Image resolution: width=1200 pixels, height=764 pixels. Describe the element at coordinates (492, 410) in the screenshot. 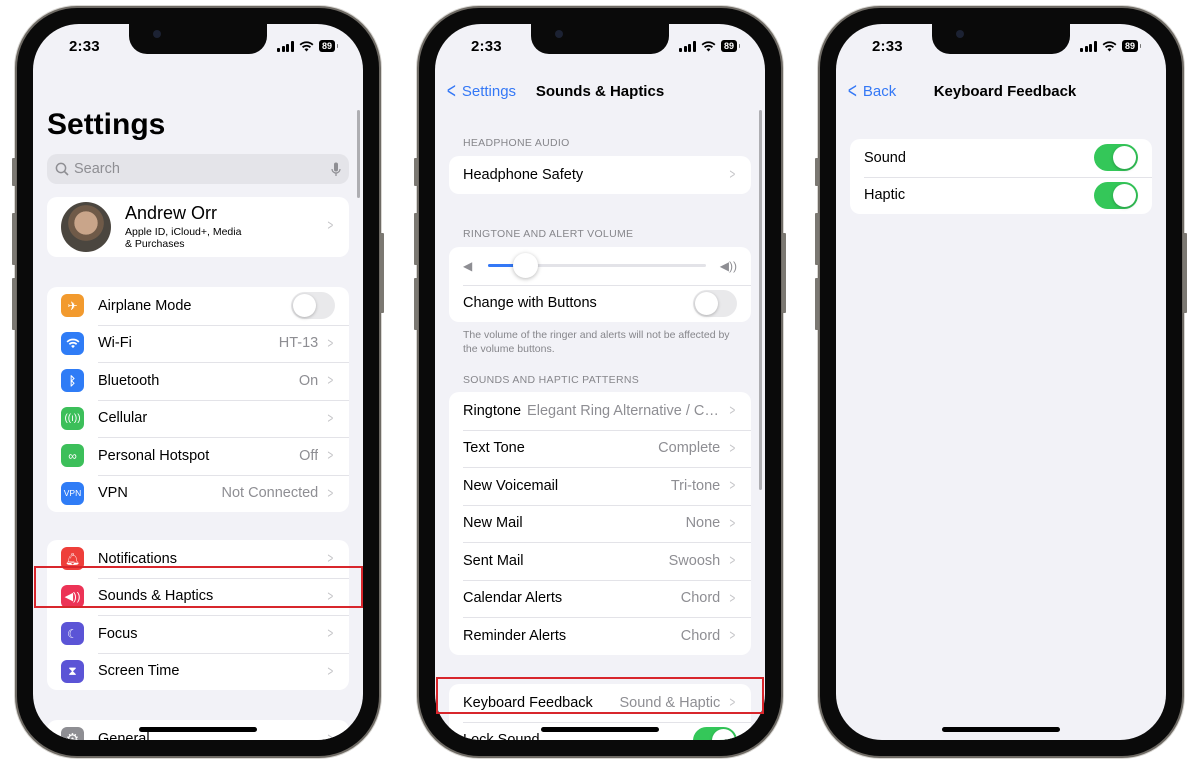

I see `row-label: Ringtone` at that location.